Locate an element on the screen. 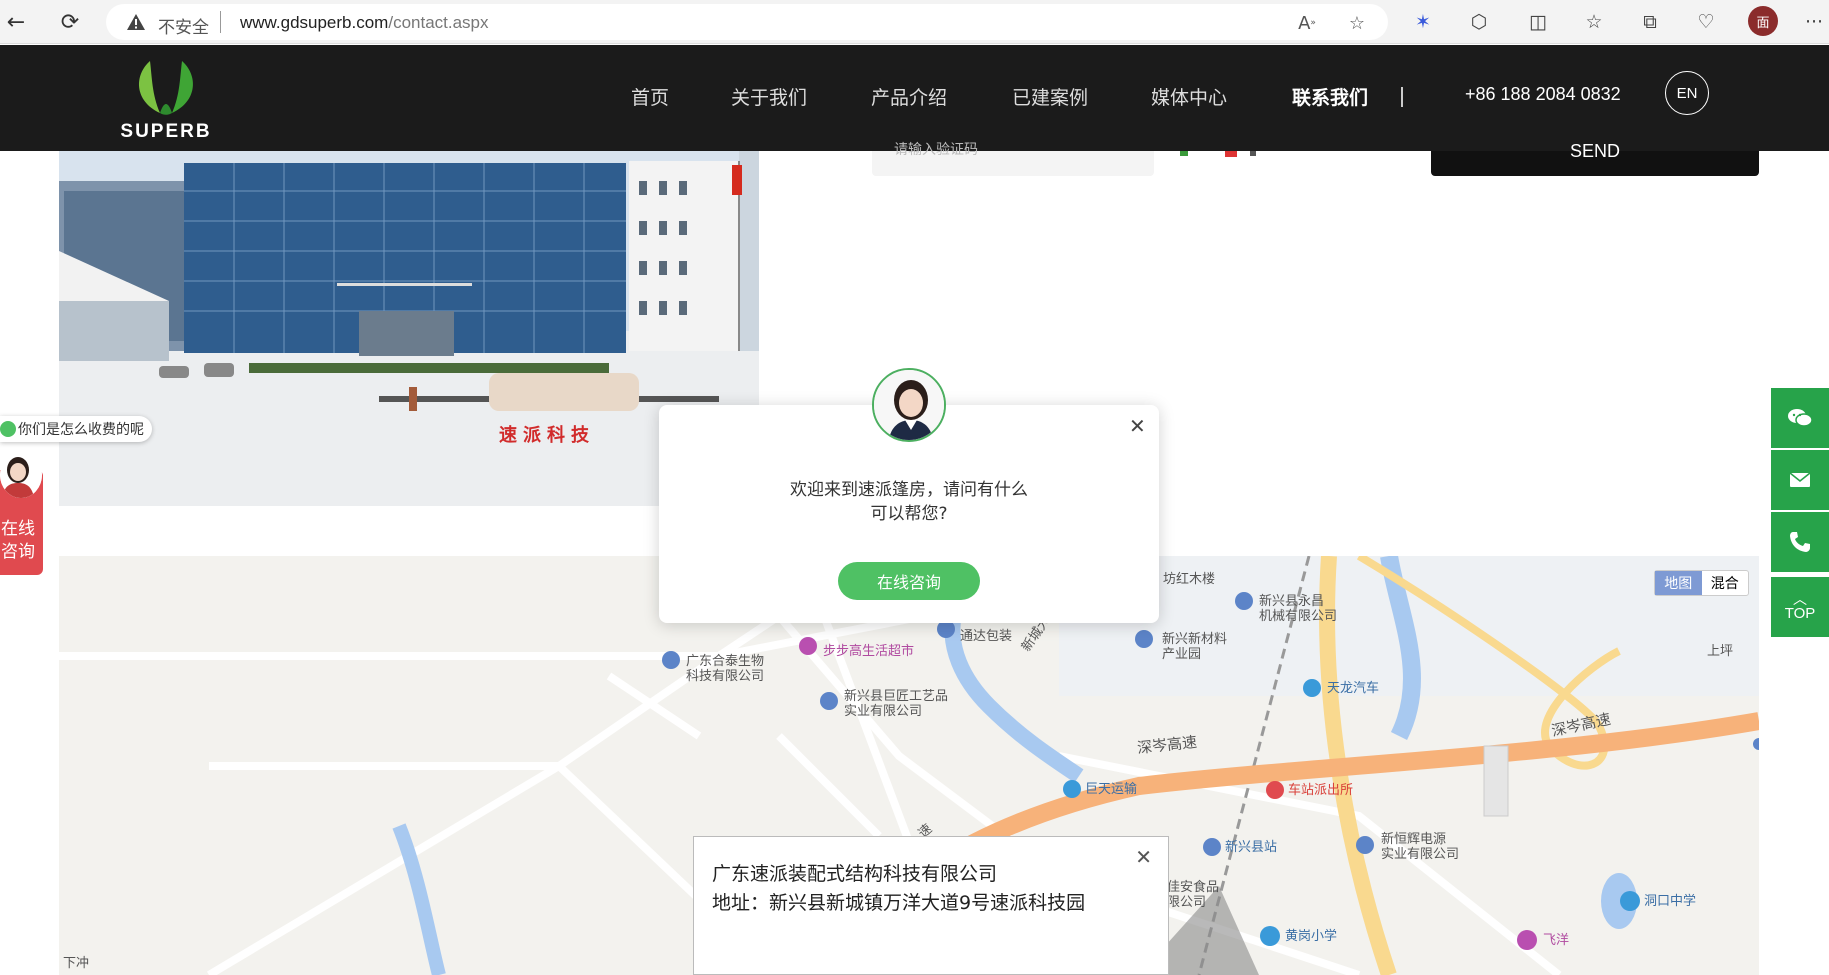 This screenshot has width=1829, height=975. captcha-placeholder: 请输入验证码 is located at coordinates (936, 150).